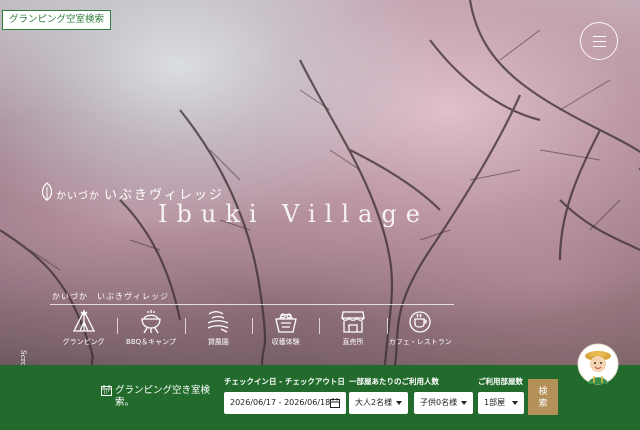 Image resolution: width=640 pixels, height=430 pixels. What do you see at coordinates (47, 191) in the screenshot?
I see `leaf-logo-icon` at bounding box center [47, 191].